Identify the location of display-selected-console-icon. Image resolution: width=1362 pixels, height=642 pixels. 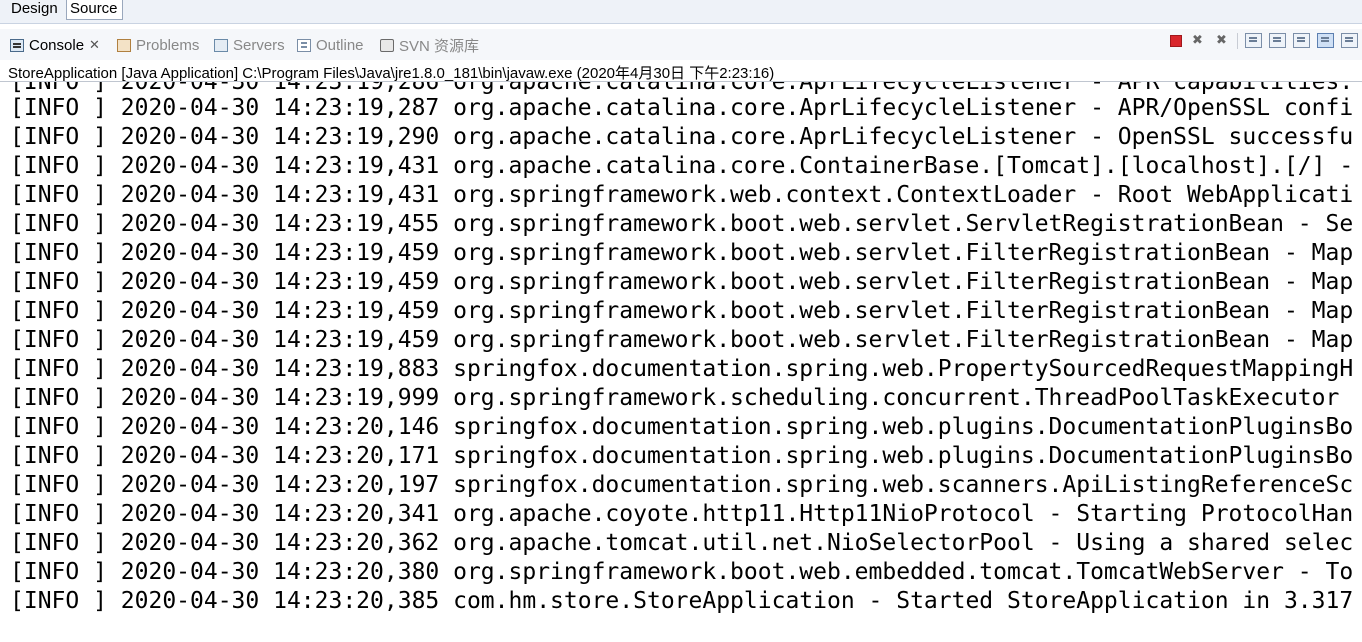
(1325, 40).